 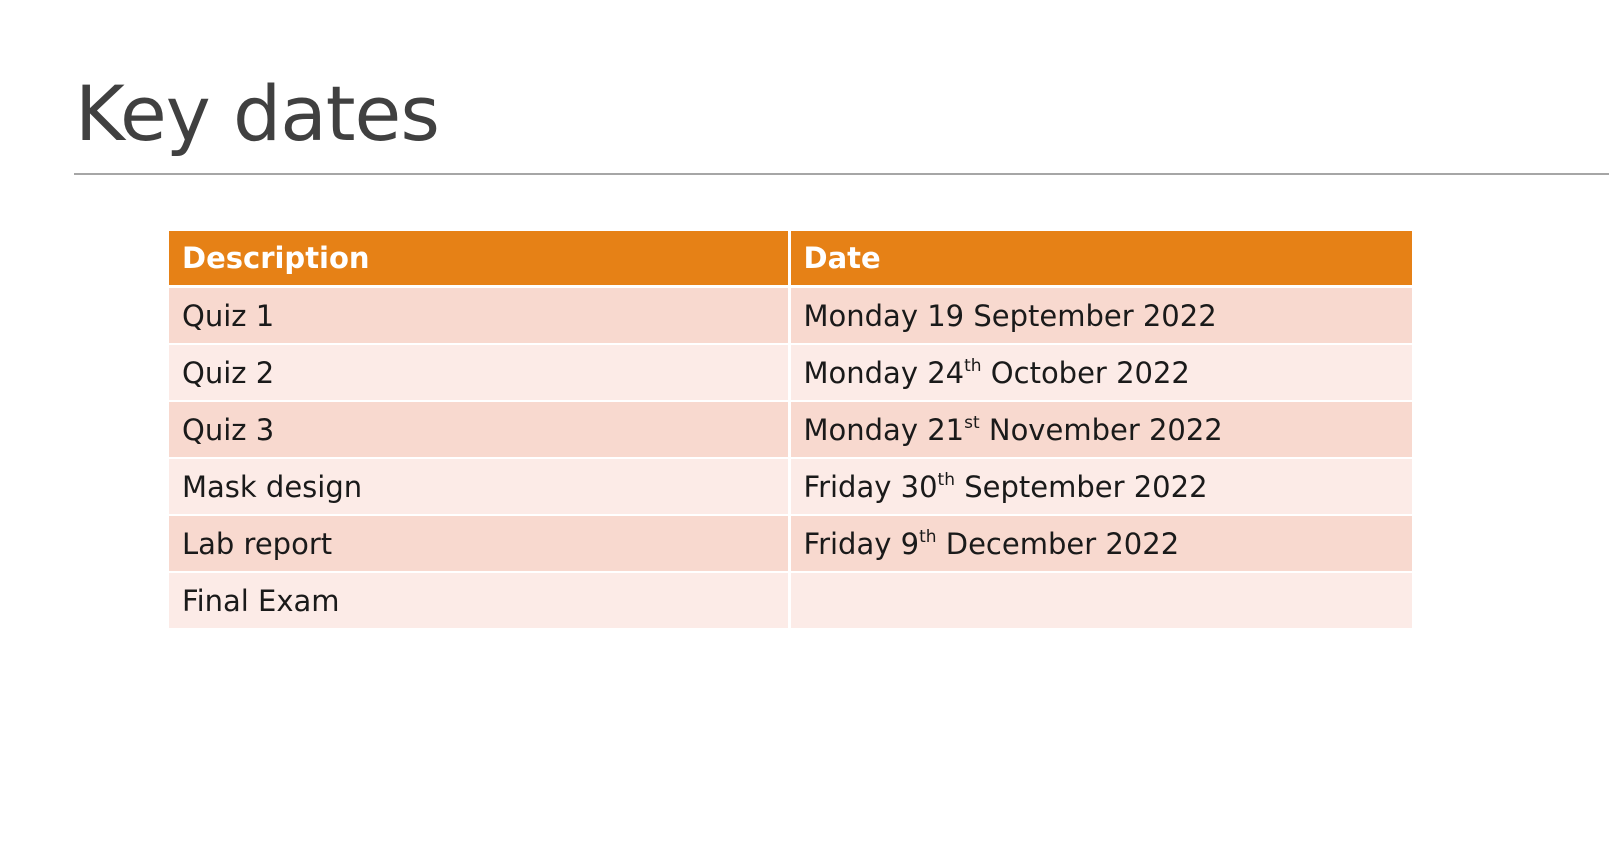 I want to click on table-row: Quiz 2 Monday 24th October 2022, so click(x=790, y=372).